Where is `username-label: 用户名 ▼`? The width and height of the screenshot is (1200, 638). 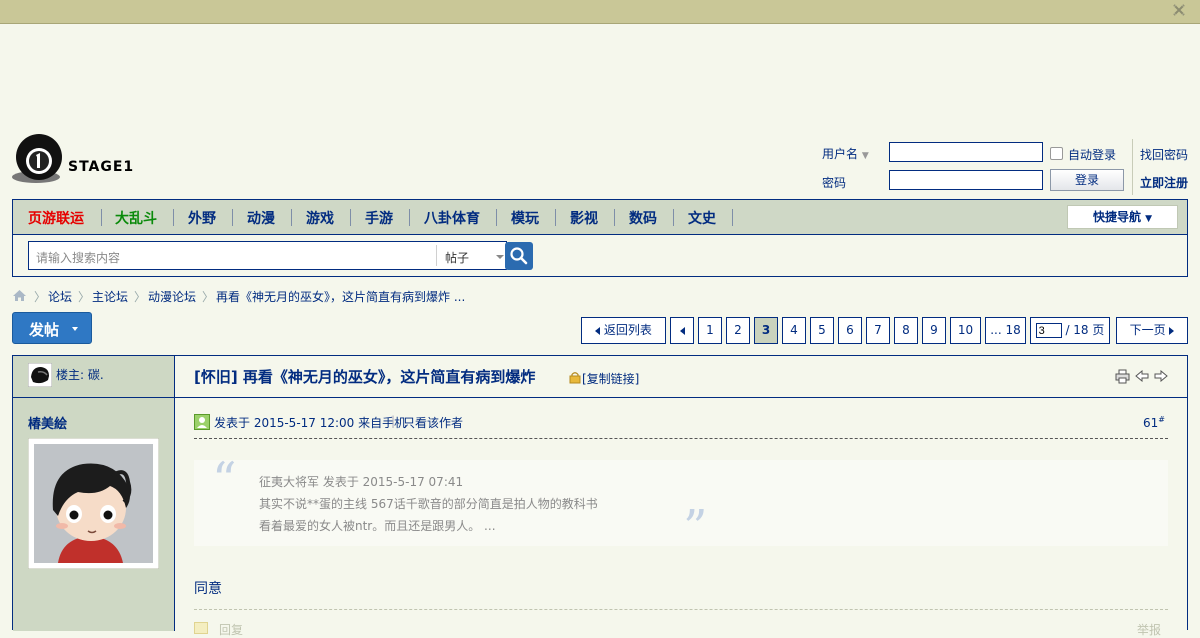 username-label: 用户名 ▼ is located at coordinates (845, 153).